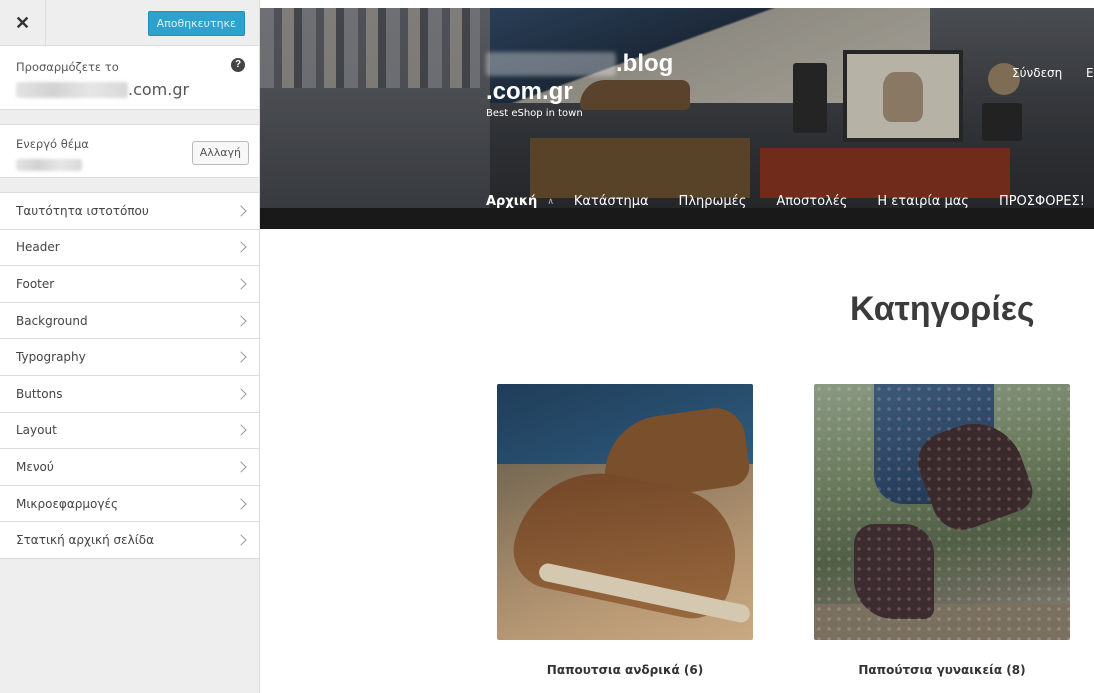  What do you see at coordinates (129, 394) in the screenshot?
I see `menu-item-buttons: Buttons` at bounding box center [129, 394].